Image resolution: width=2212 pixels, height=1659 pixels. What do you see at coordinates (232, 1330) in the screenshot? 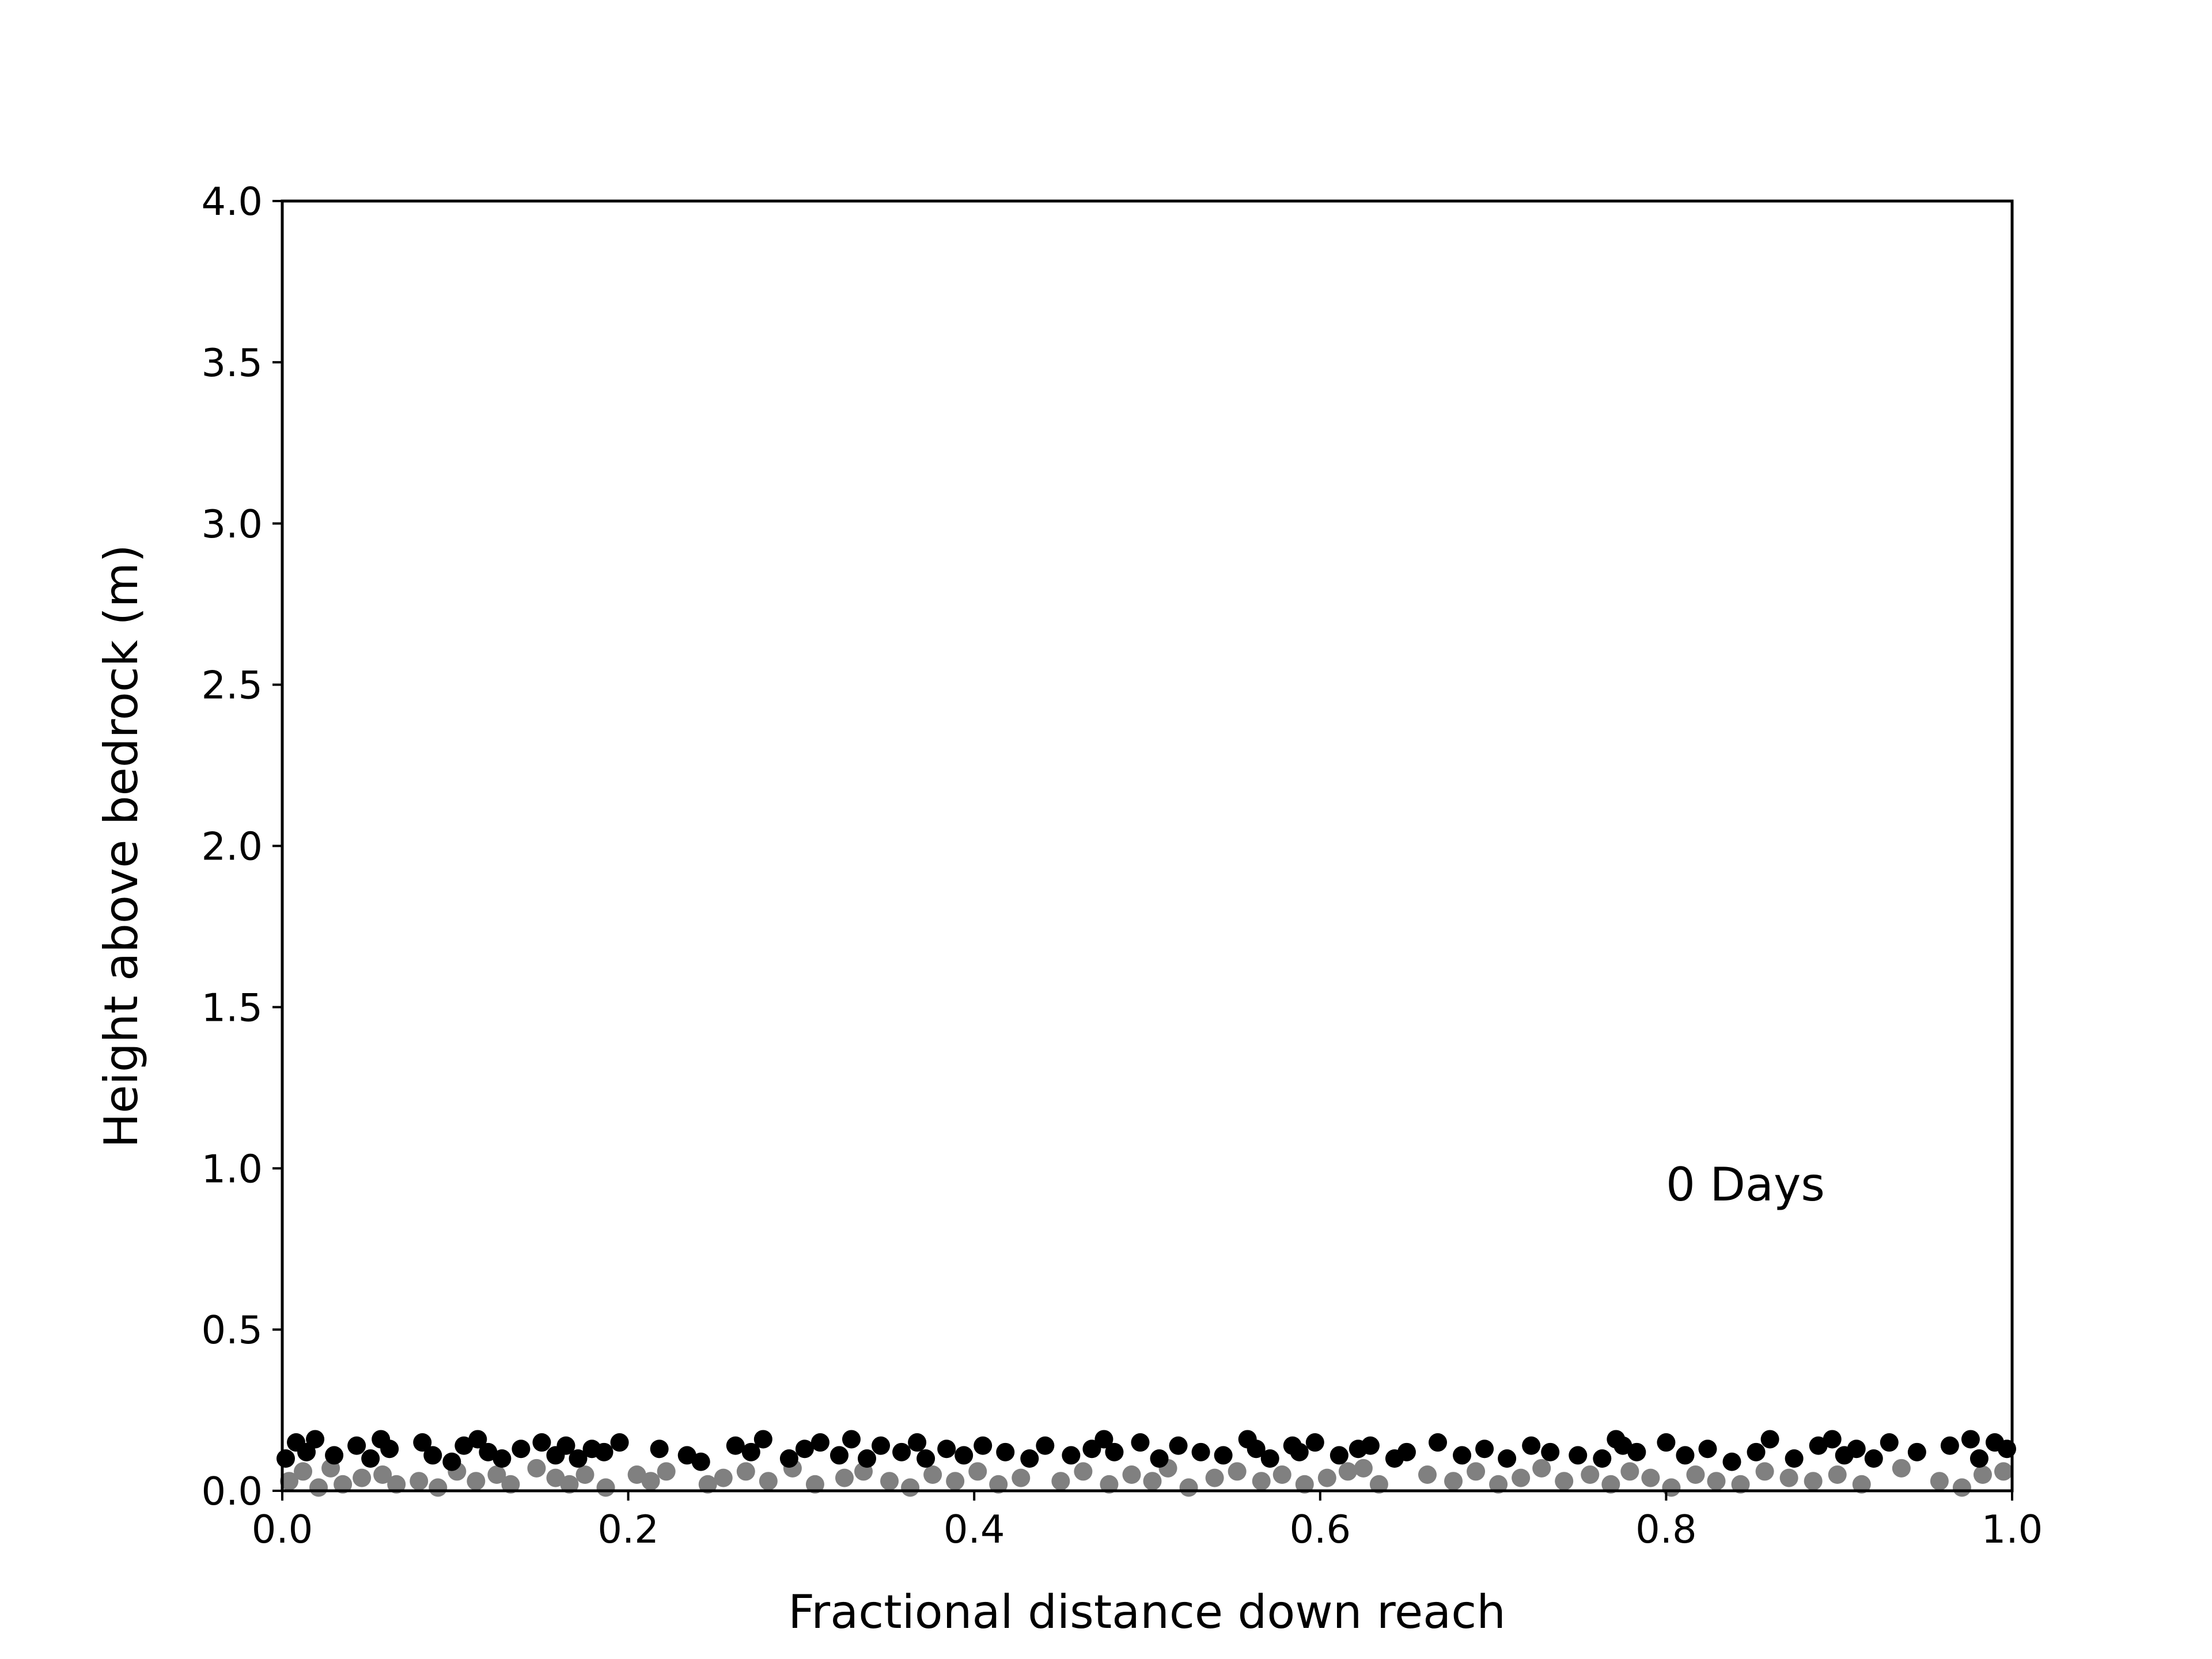
I see `y-tick-label: 0.5` at bounding box center [232, 1330].